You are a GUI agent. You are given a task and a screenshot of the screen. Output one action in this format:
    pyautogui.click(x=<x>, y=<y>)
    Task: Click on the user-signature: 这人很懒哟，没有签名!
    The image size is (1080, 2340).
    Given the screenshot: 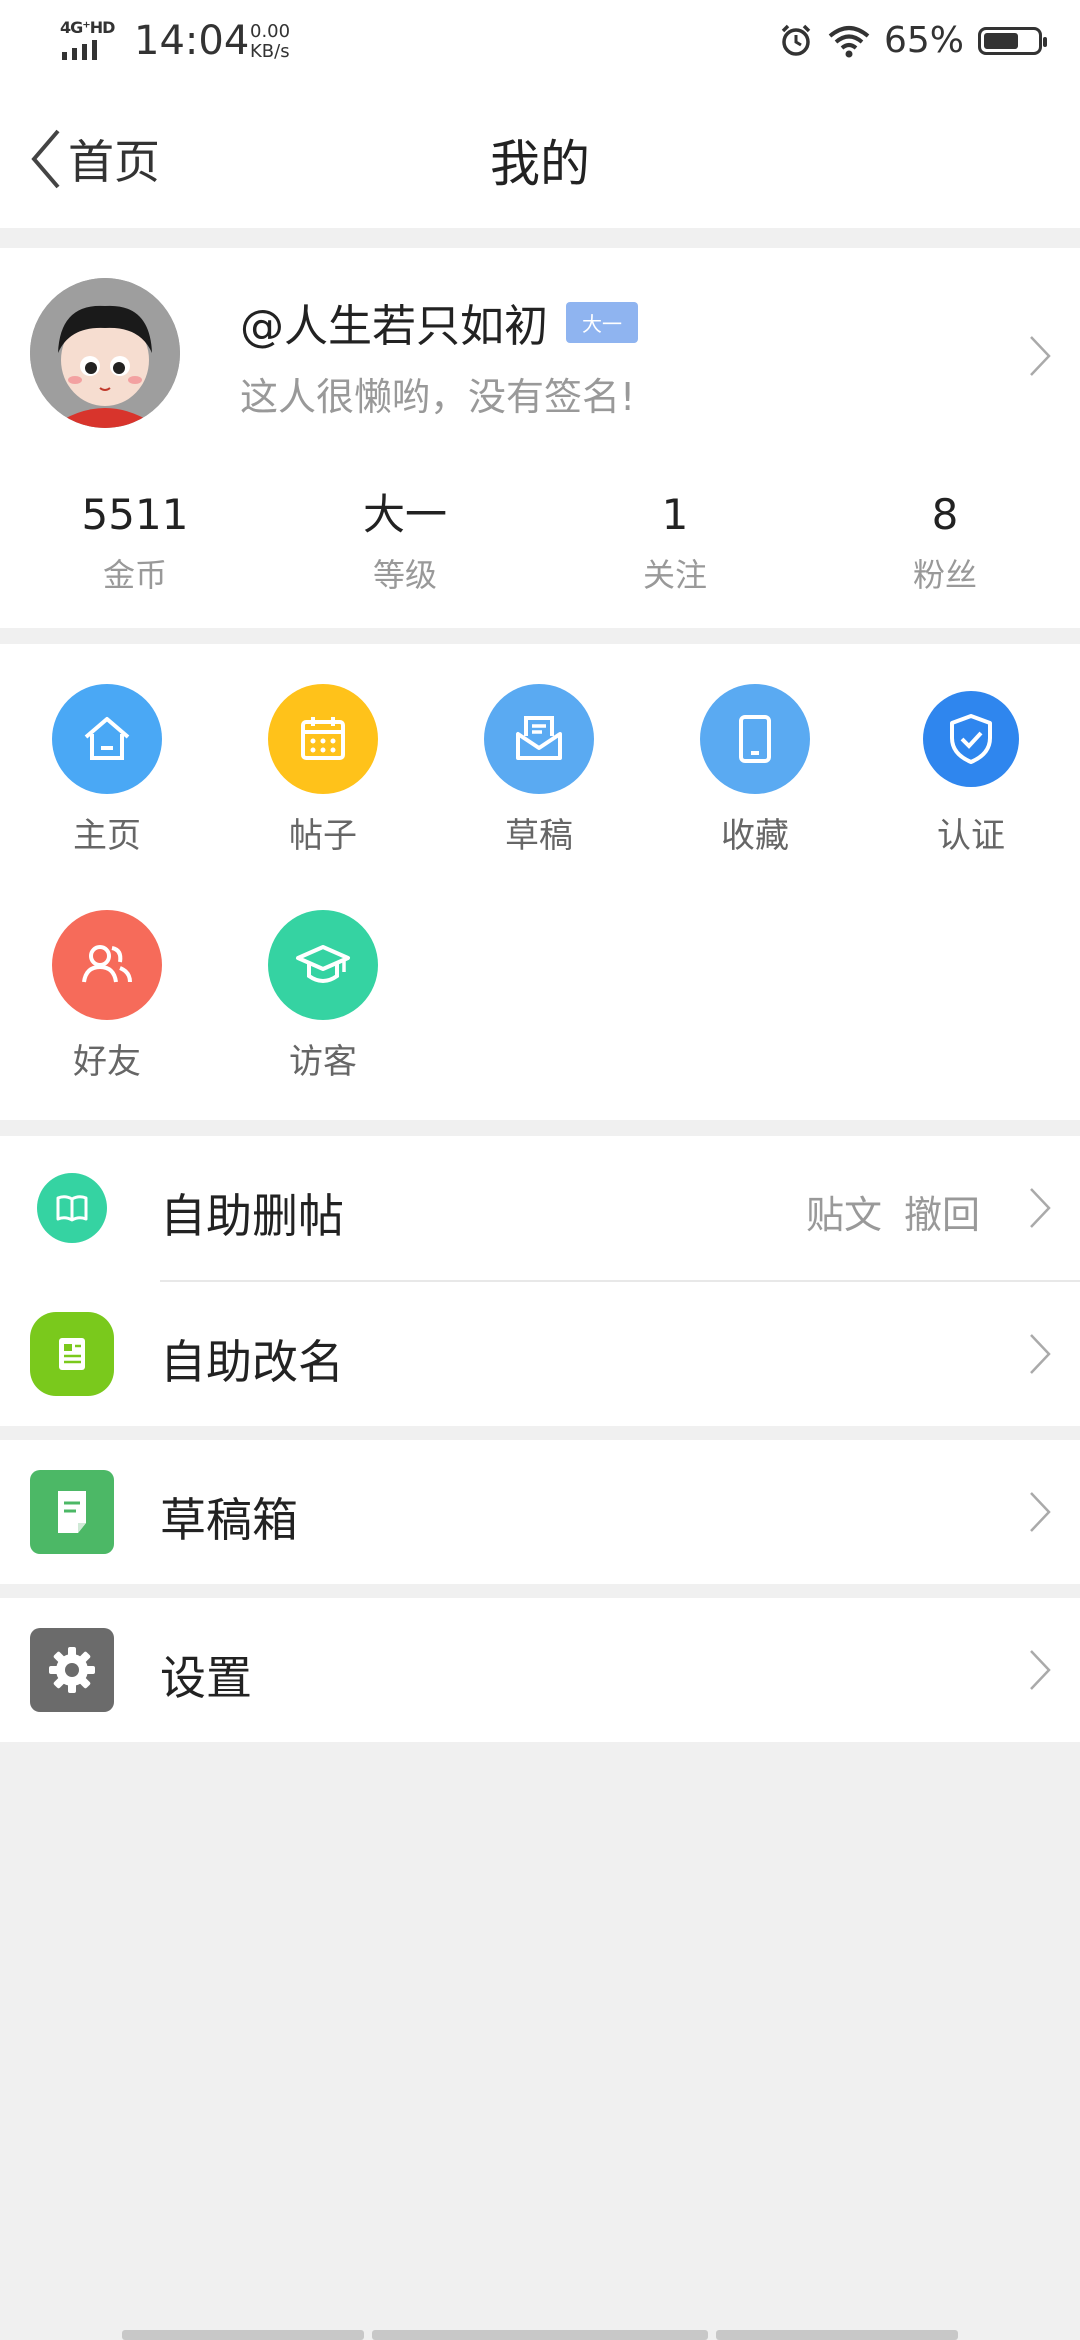 What is the action you would take?
    pyautogui.click(x=438, y=397)
    